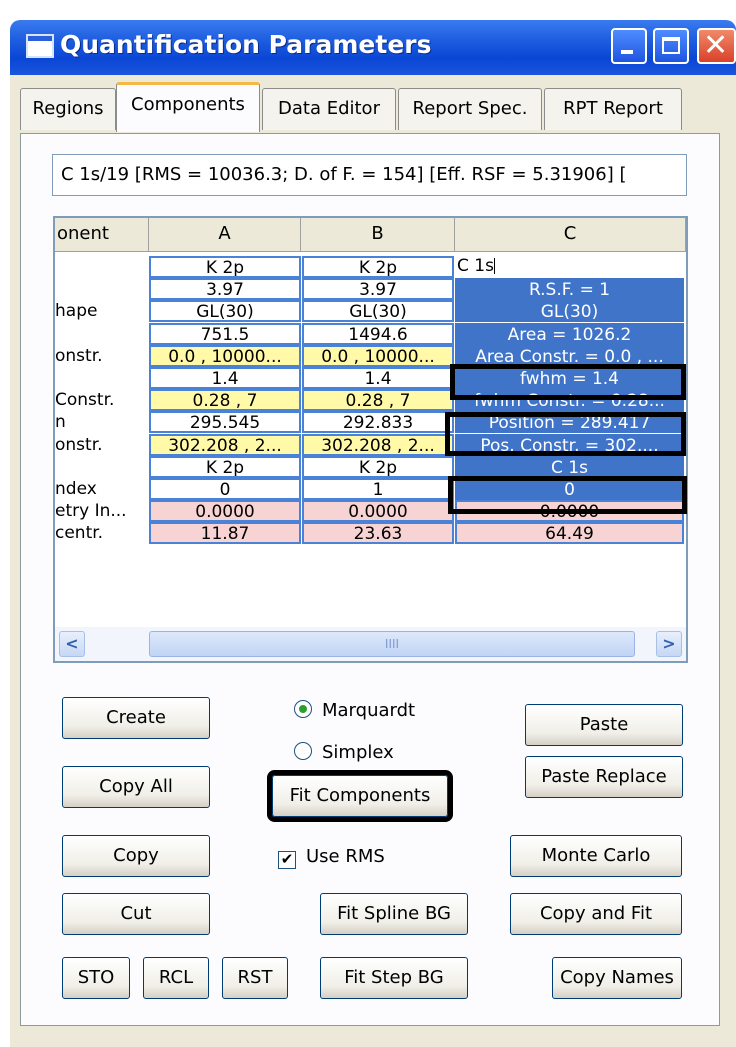  I want to click on close-icon: ✕, so click(716, 45).